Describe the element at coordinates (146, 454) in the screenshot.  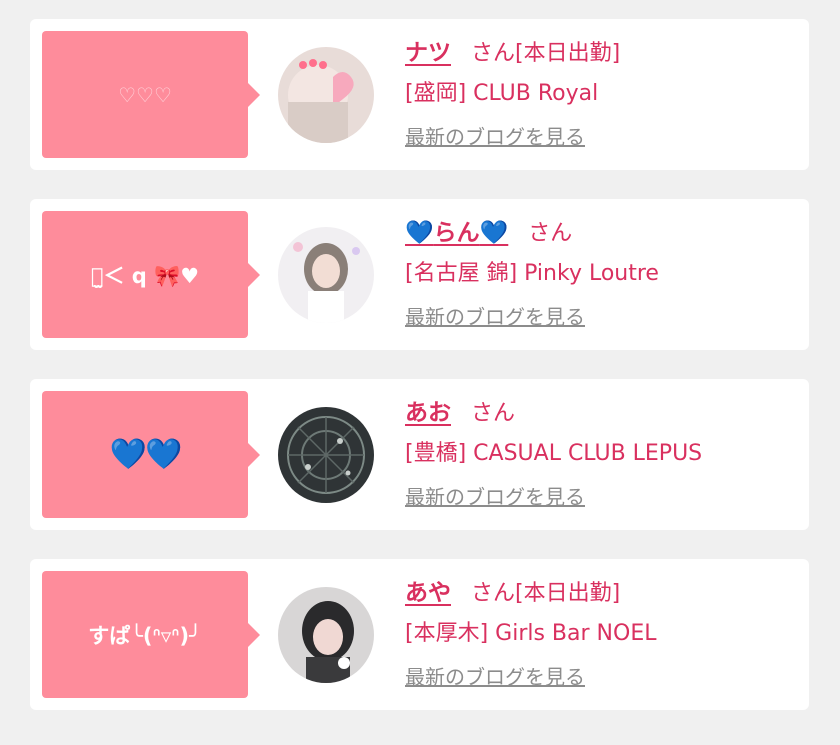
I see `message-text: 💙💙` at that location.